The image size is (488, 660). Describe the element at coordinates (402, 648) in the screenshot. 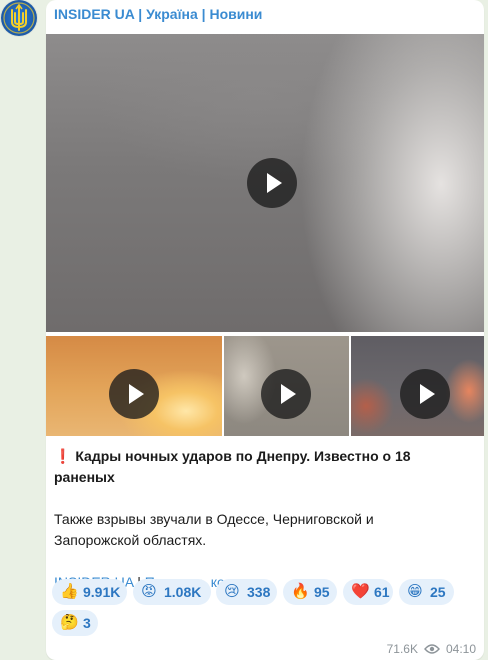

I see `view-count: 71.6K` at that location.